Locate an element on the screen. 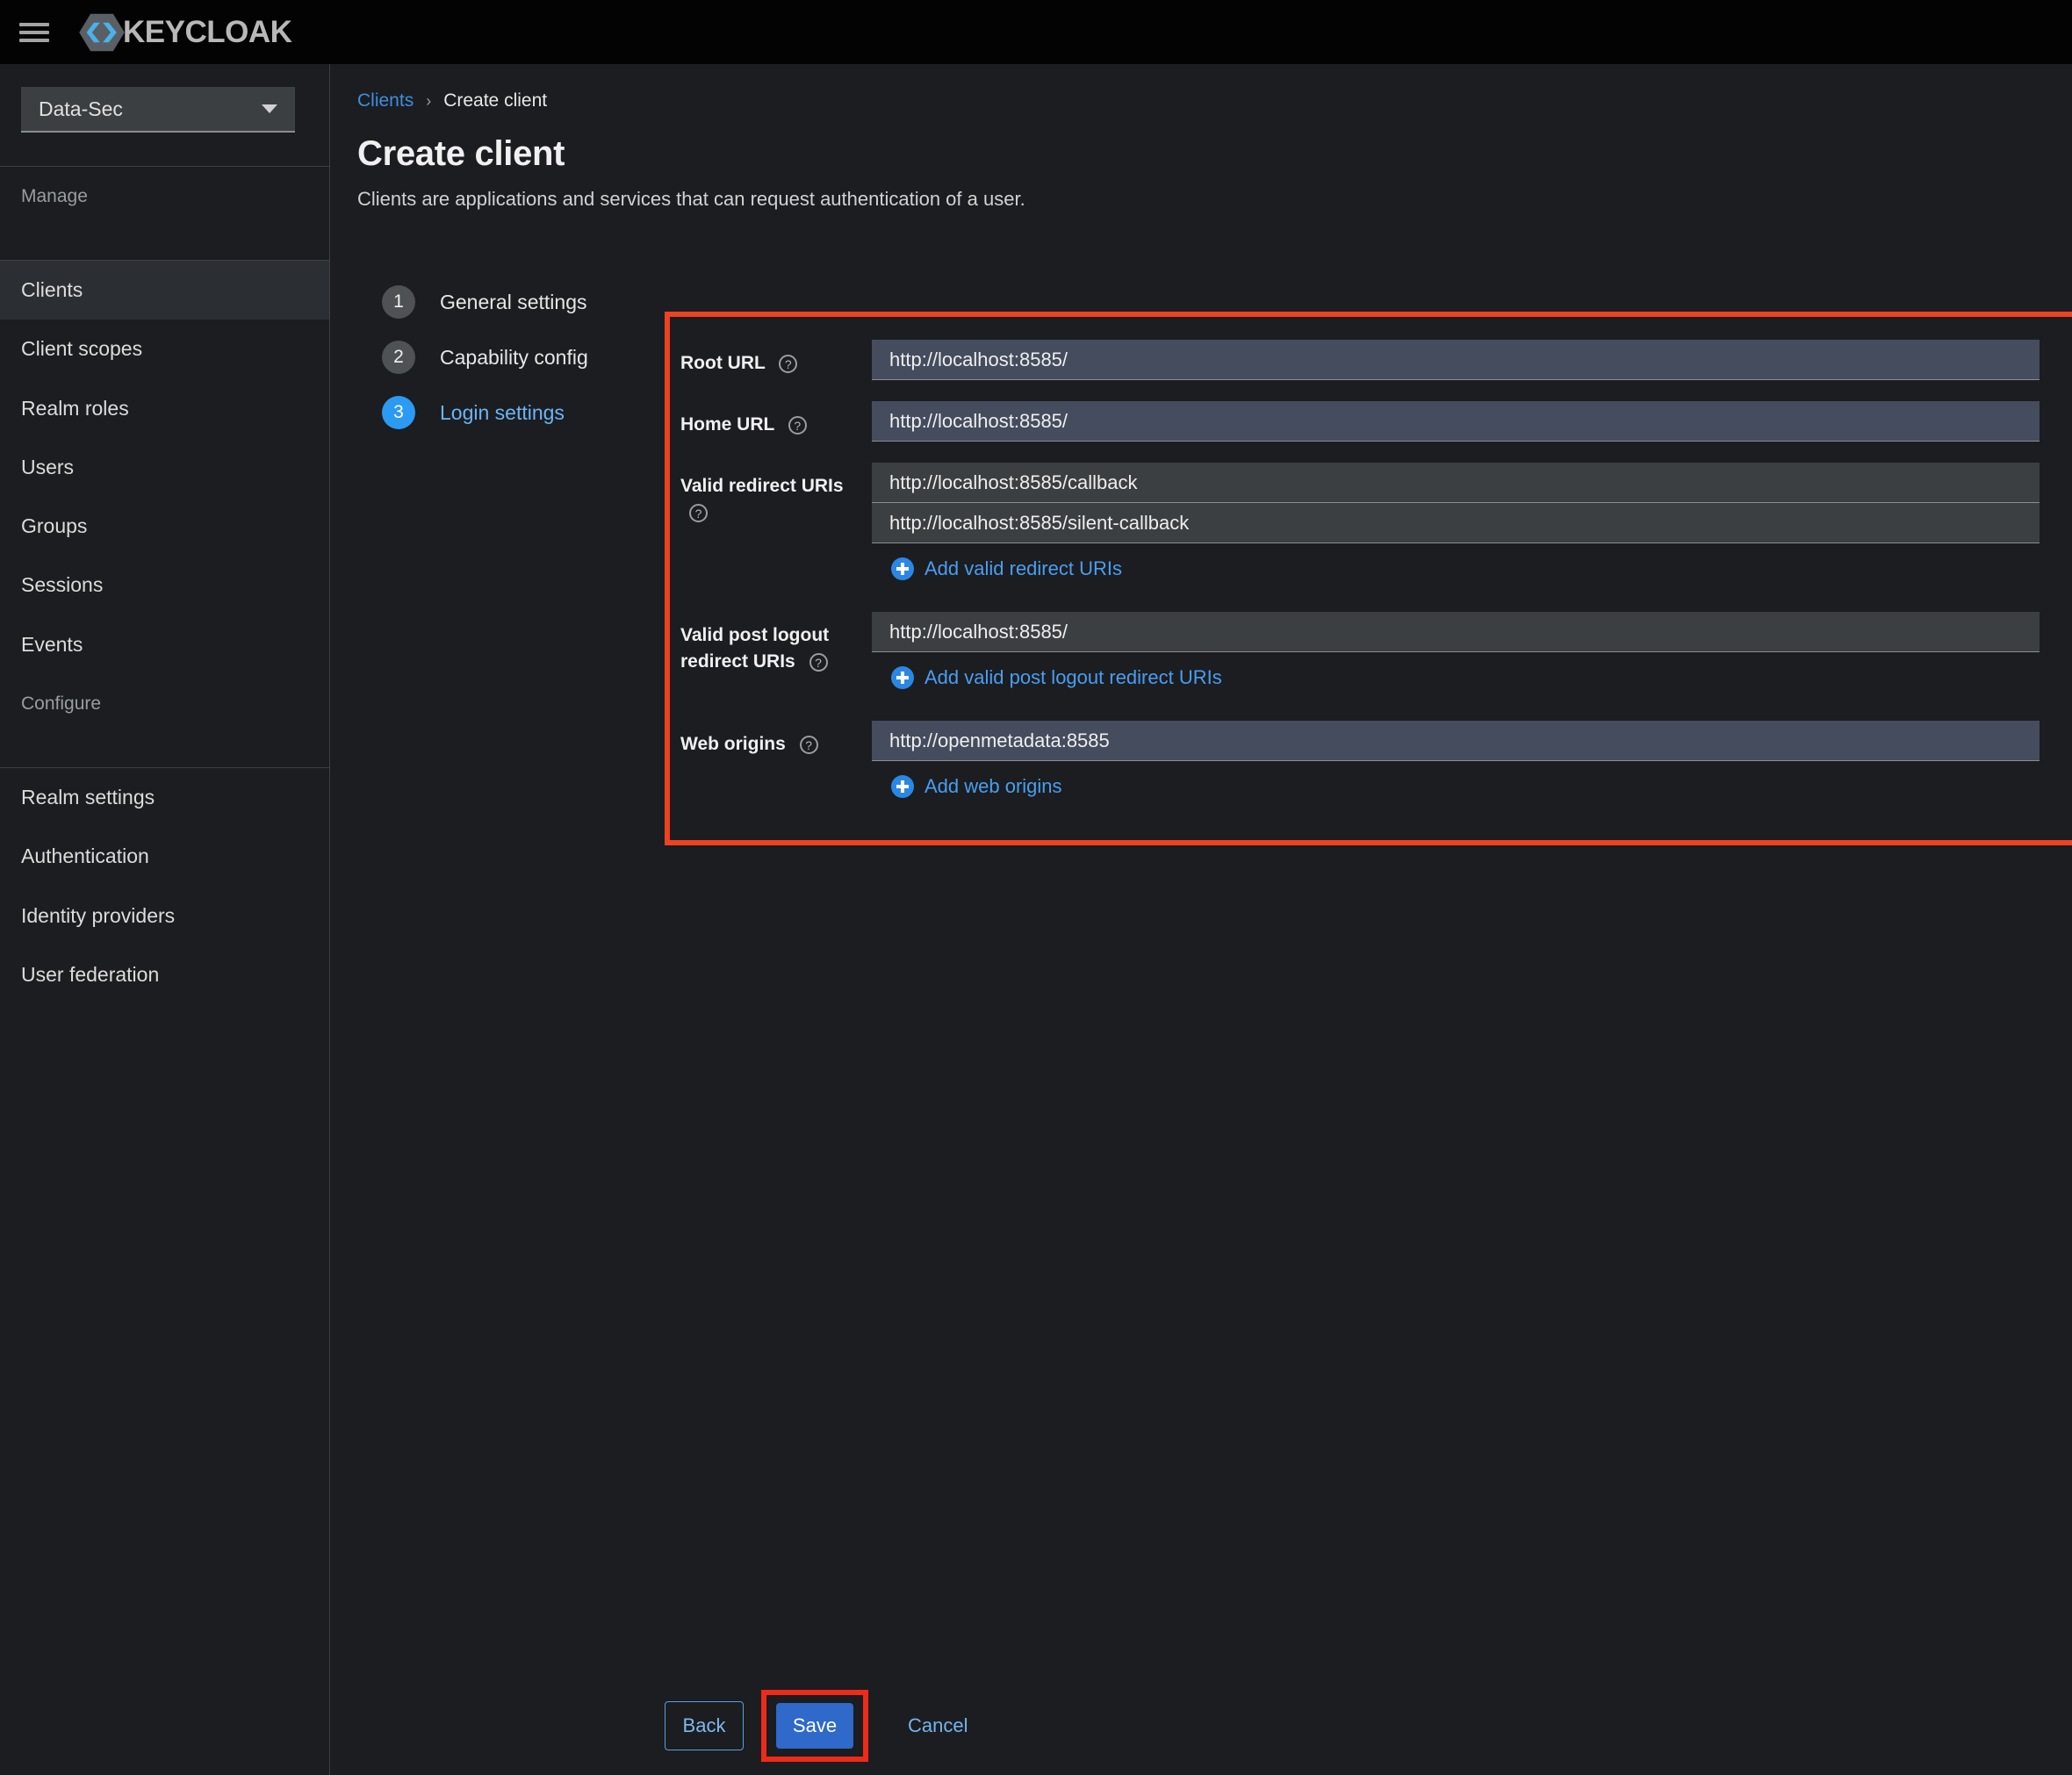  add-web-origins-button: Add web origins is located at coordinates (1481, 786).